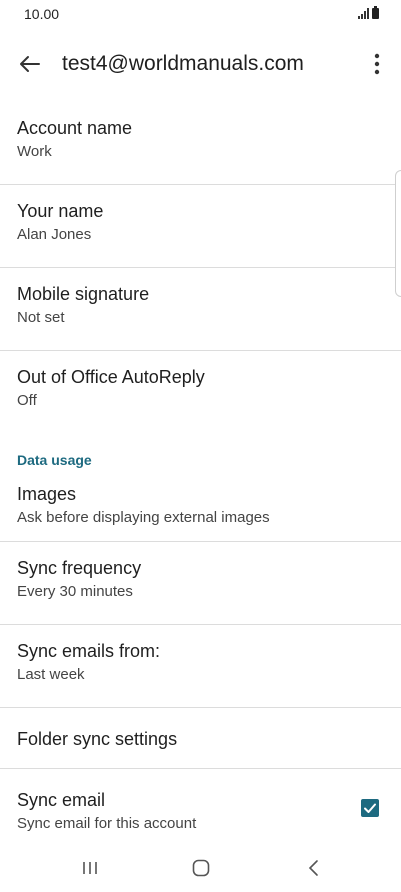 The height and width of the screenshot is (892, 401). I want to click on status-time: 10.00, so click(42, 14).